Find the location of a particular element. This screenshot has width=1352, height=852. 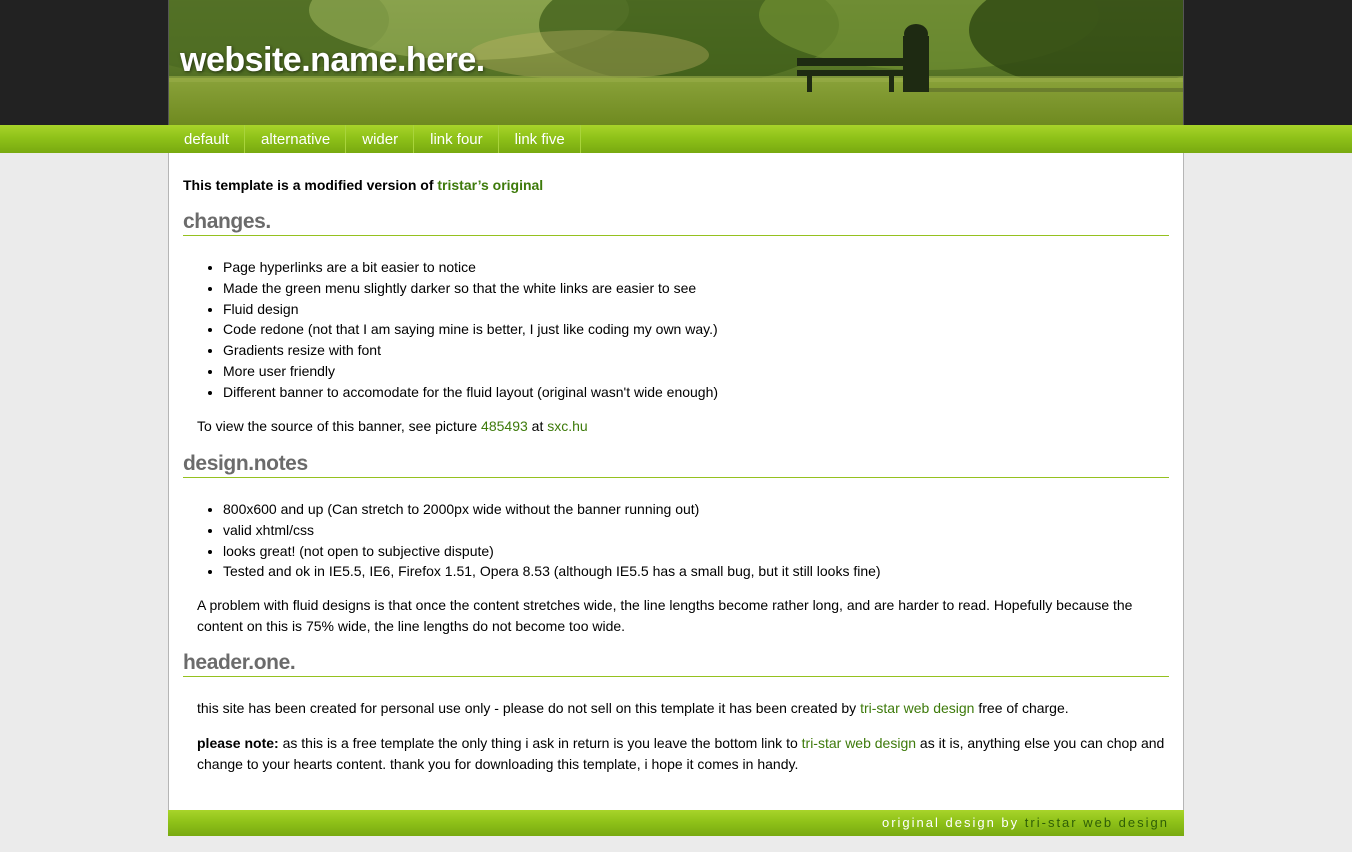

heading-changes: changes. is located at coordinates (676, 223).